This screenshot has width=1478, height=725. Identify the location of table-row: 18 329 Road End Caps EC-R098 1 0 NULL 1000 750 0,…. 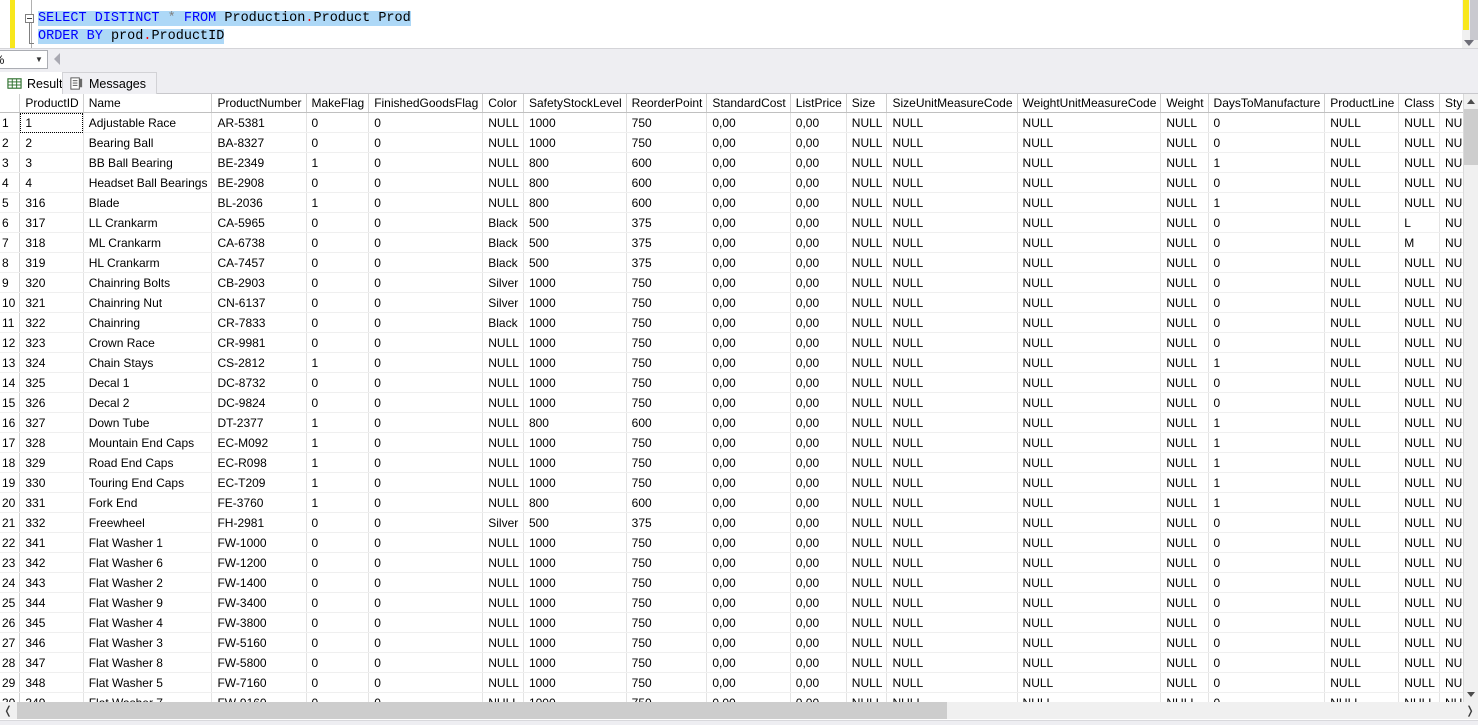
(731, 462).